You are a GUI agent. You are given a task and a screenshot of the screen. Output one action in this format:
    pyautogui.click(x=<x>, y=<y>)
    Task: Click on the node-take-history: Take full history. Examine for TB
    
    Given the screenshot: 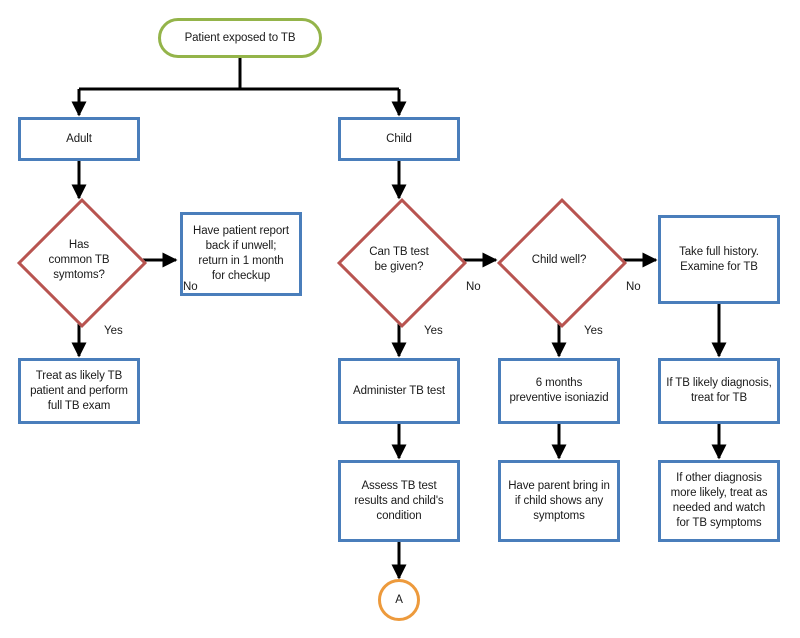 What is the action you would take?
    pyautogui.click(x=719, y=259)
    